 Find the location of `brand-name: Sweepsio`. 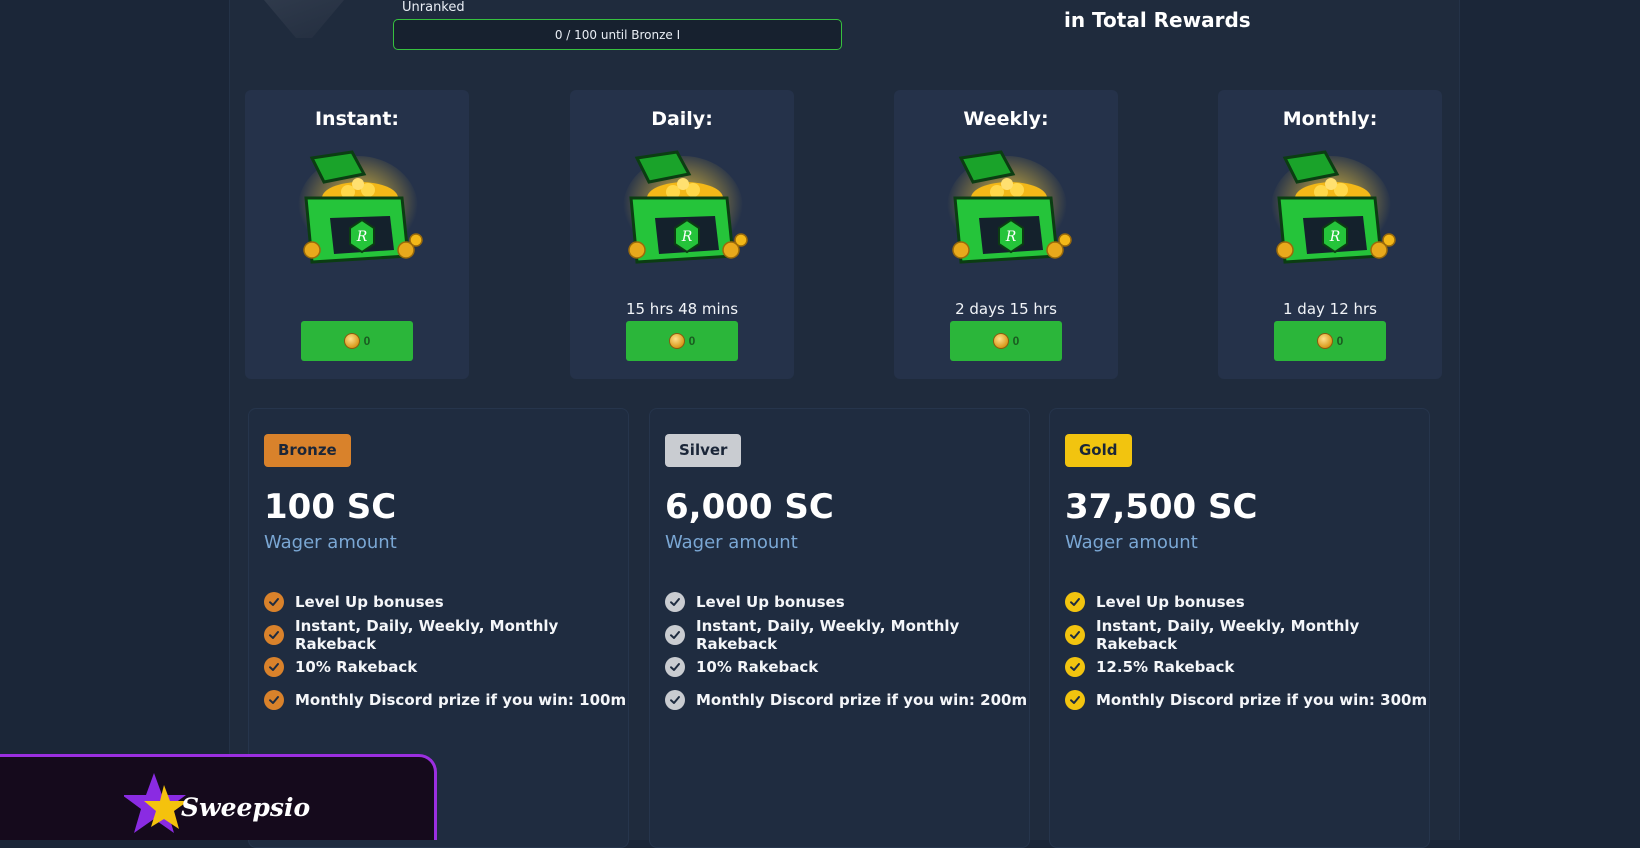

brand-name: Sweepsio is located at coordinates (246, 807).